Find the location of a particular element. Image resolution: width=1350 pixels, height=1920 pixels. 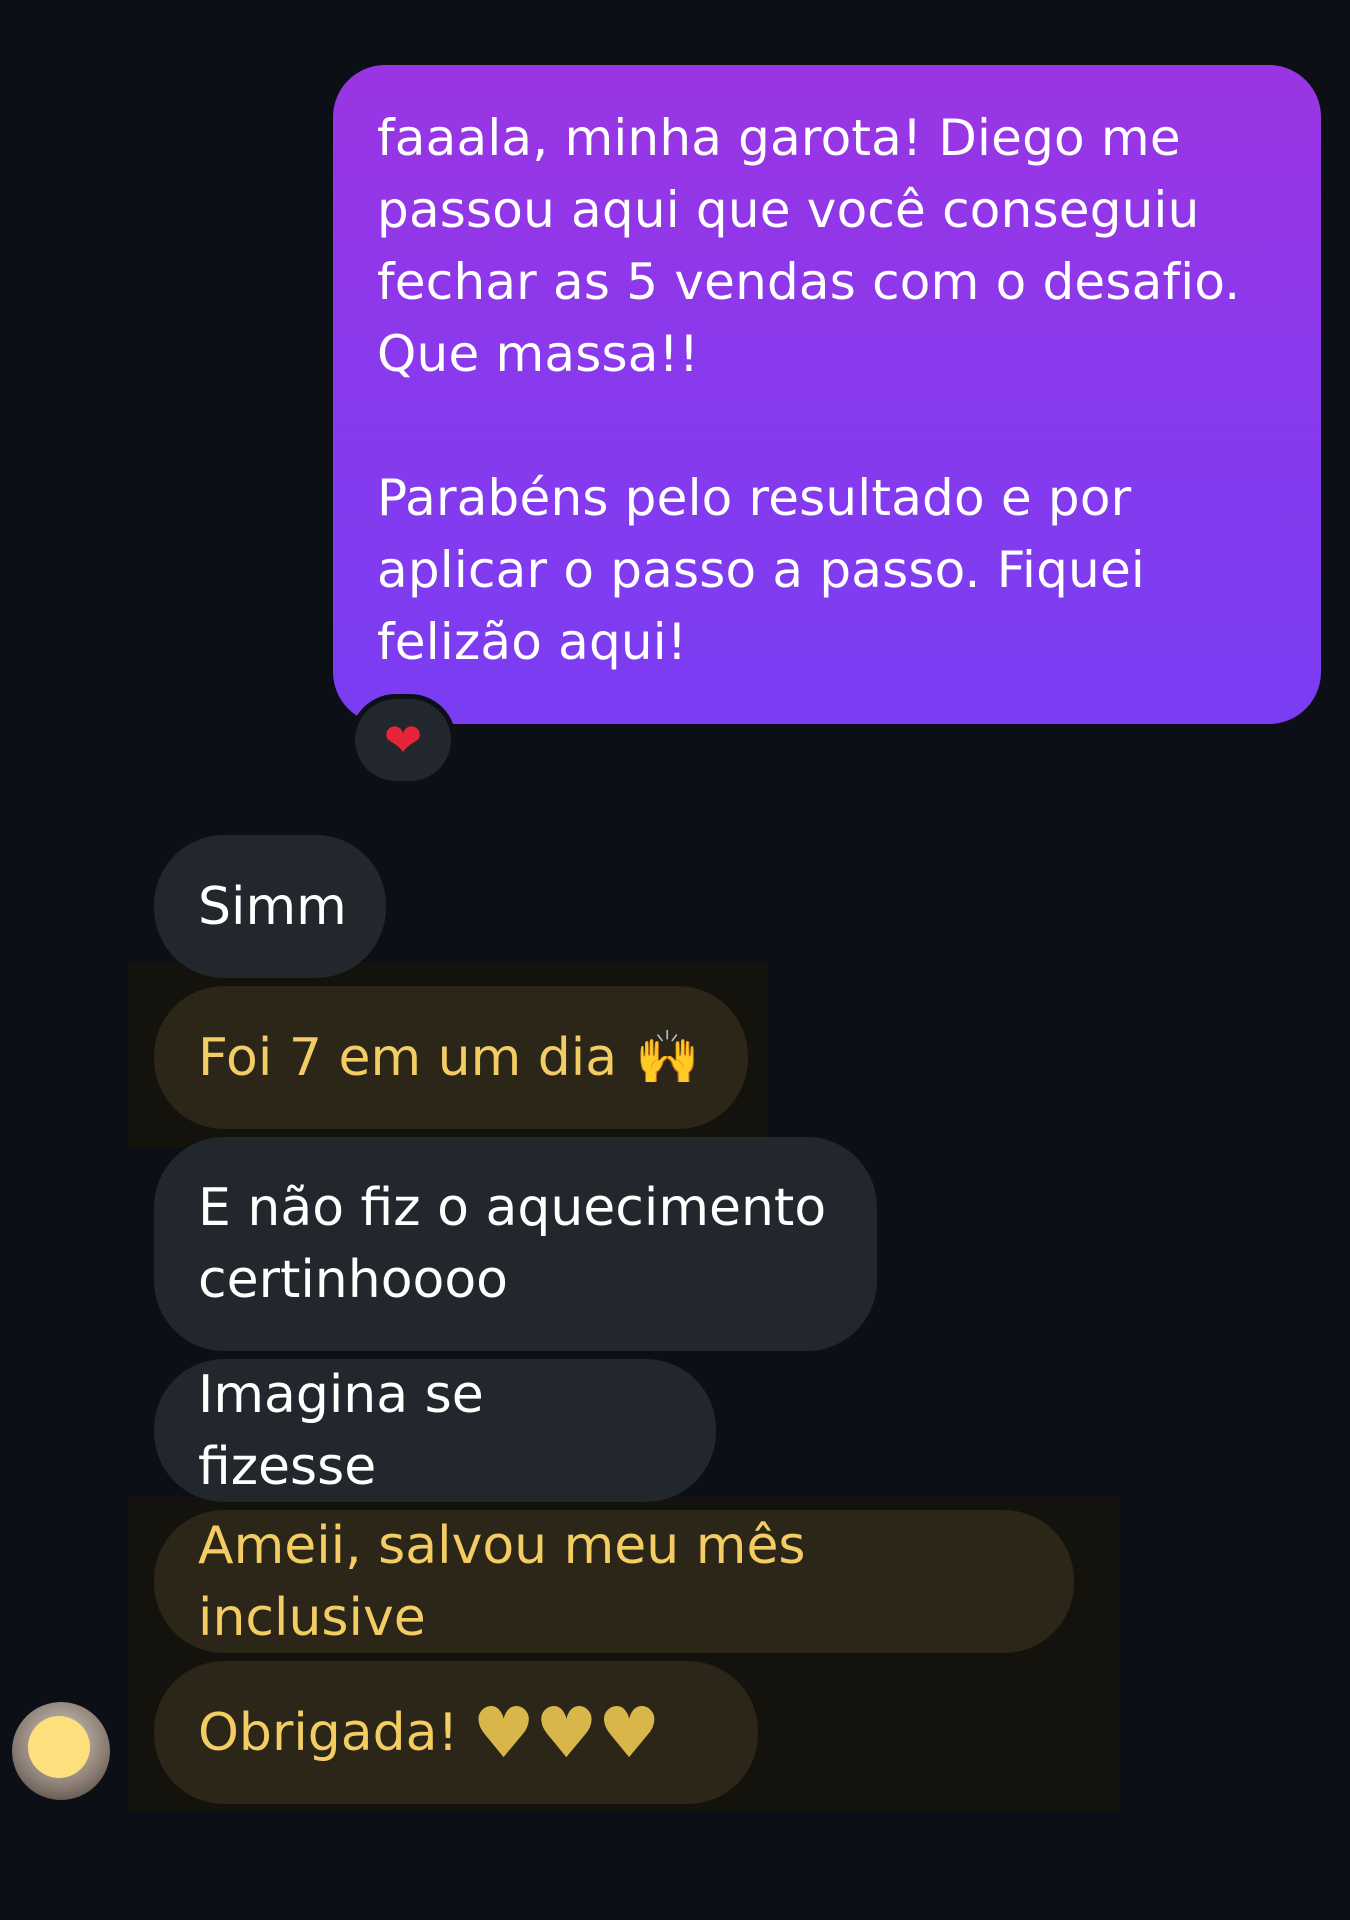

received-message-bubble: E não fiz o aquecimento certinhoooo is located at coordinates (515, 1244).